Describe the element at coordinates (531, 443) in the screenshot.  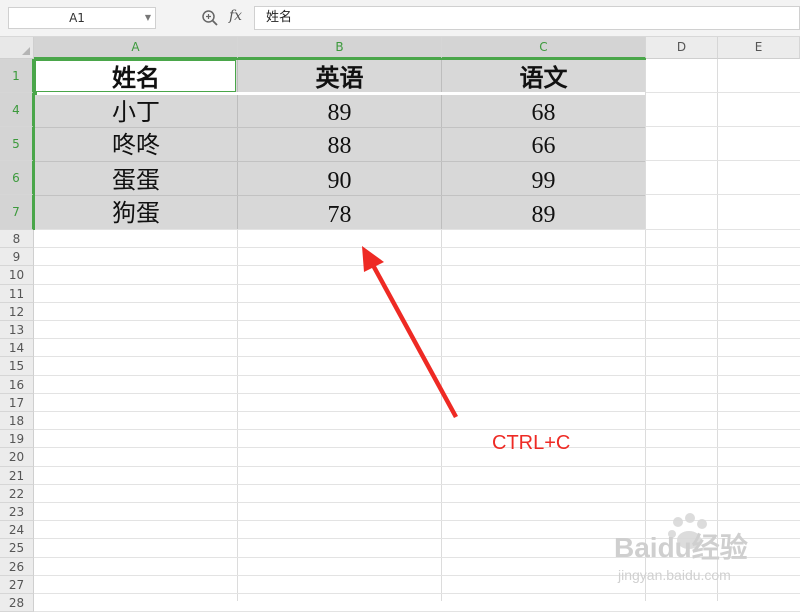
I see `annotation-text: CTRL+C` at that location.